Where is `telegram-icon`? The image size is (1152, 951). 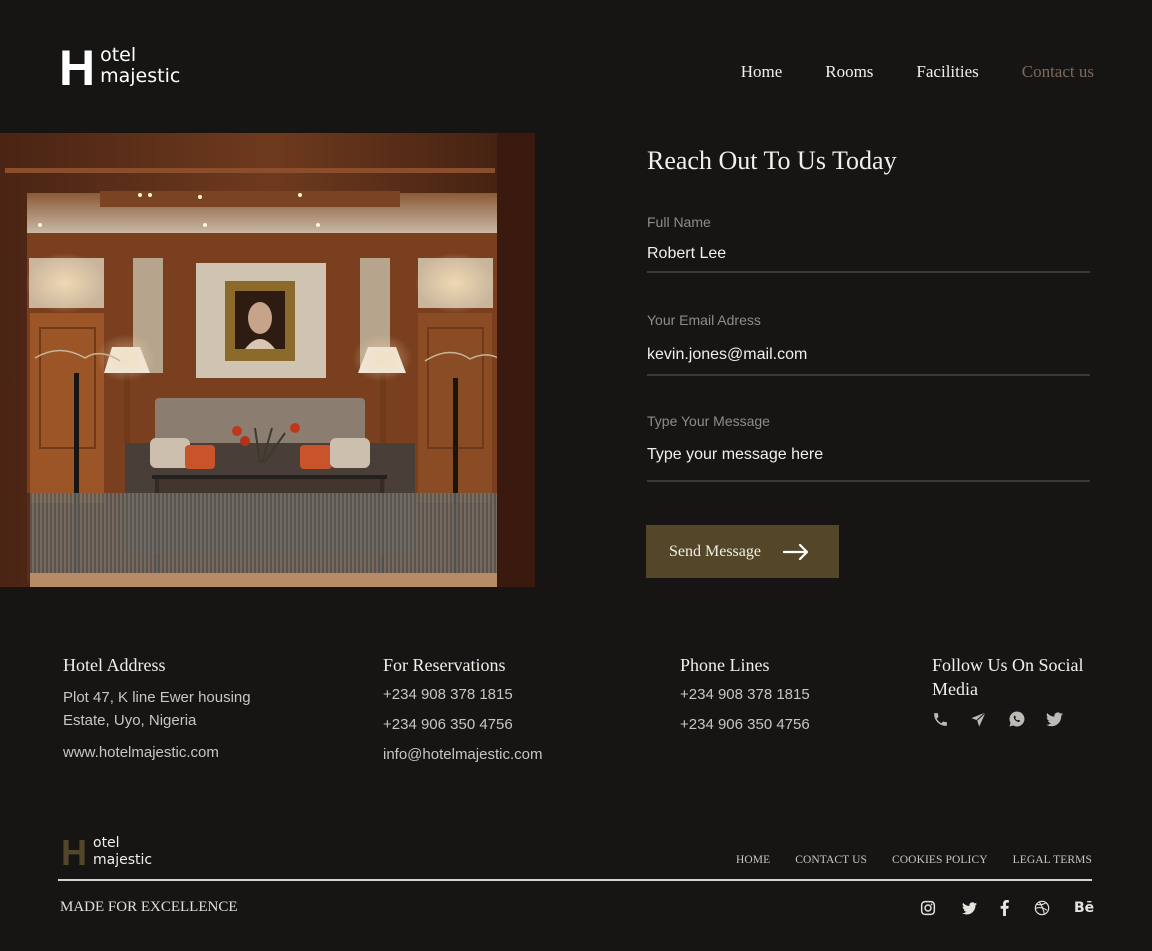
telegram-icon is located at coordinates (989, 719).